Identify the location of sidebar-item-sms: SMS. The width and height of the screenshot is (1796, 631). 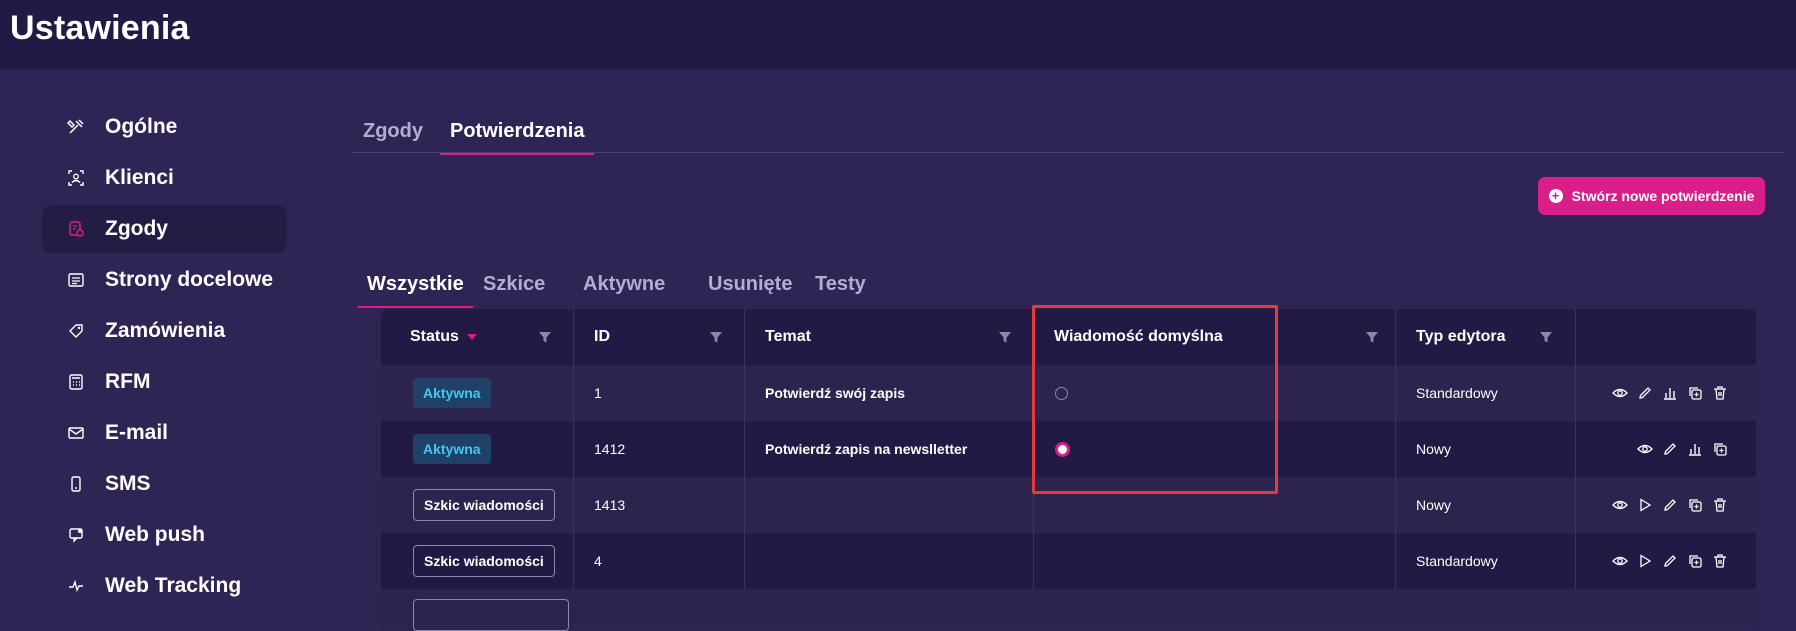
(164, 484).